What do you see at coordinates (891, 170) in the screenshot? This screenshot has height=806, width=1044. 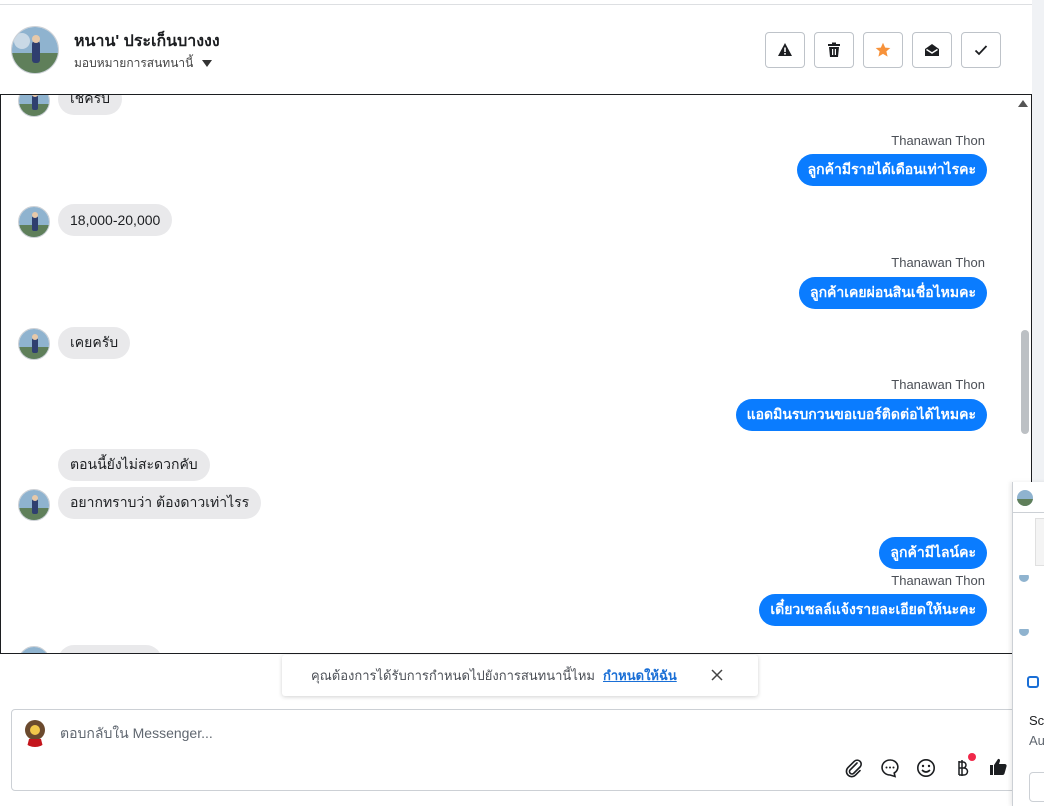 I see `outgoing-message: ลูกค้ามีรายได้เดือนเท่าไรคะ` at bounding box center [891, 170].